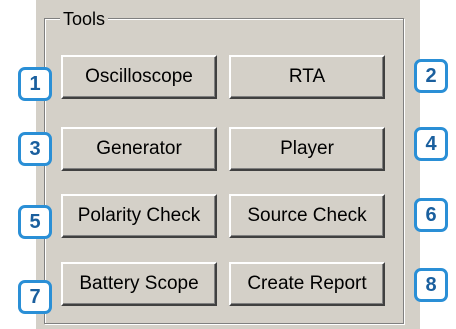  What do you see at coordinates (35, 84) in the screenshot?
I see `callout-badge-1: 1` at bounding box center [35, 84].